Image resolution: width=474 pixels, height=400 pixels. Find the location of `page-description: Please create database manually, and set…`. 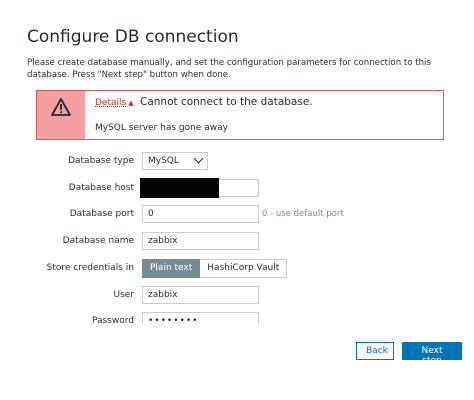

page-description: Please create database manually, and set… is located at coordinates (229, 69).